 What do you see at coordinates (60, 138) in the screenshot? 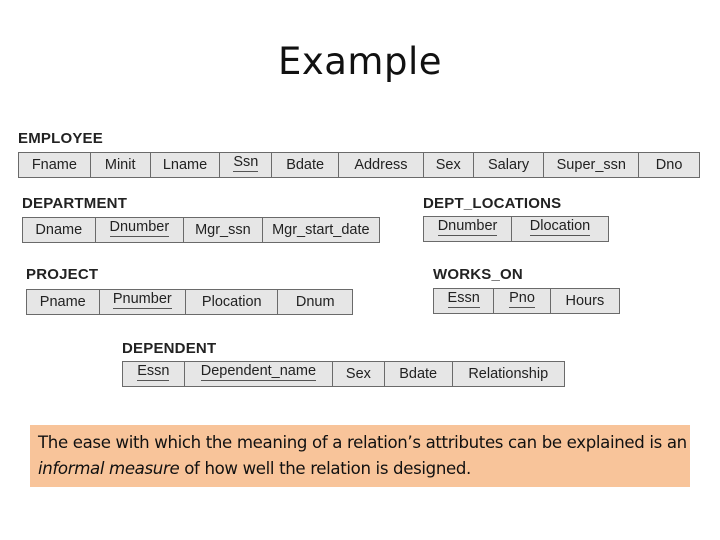
I see `relation-name-employee: EMPLOYEE` at bounding box center [60, 138].